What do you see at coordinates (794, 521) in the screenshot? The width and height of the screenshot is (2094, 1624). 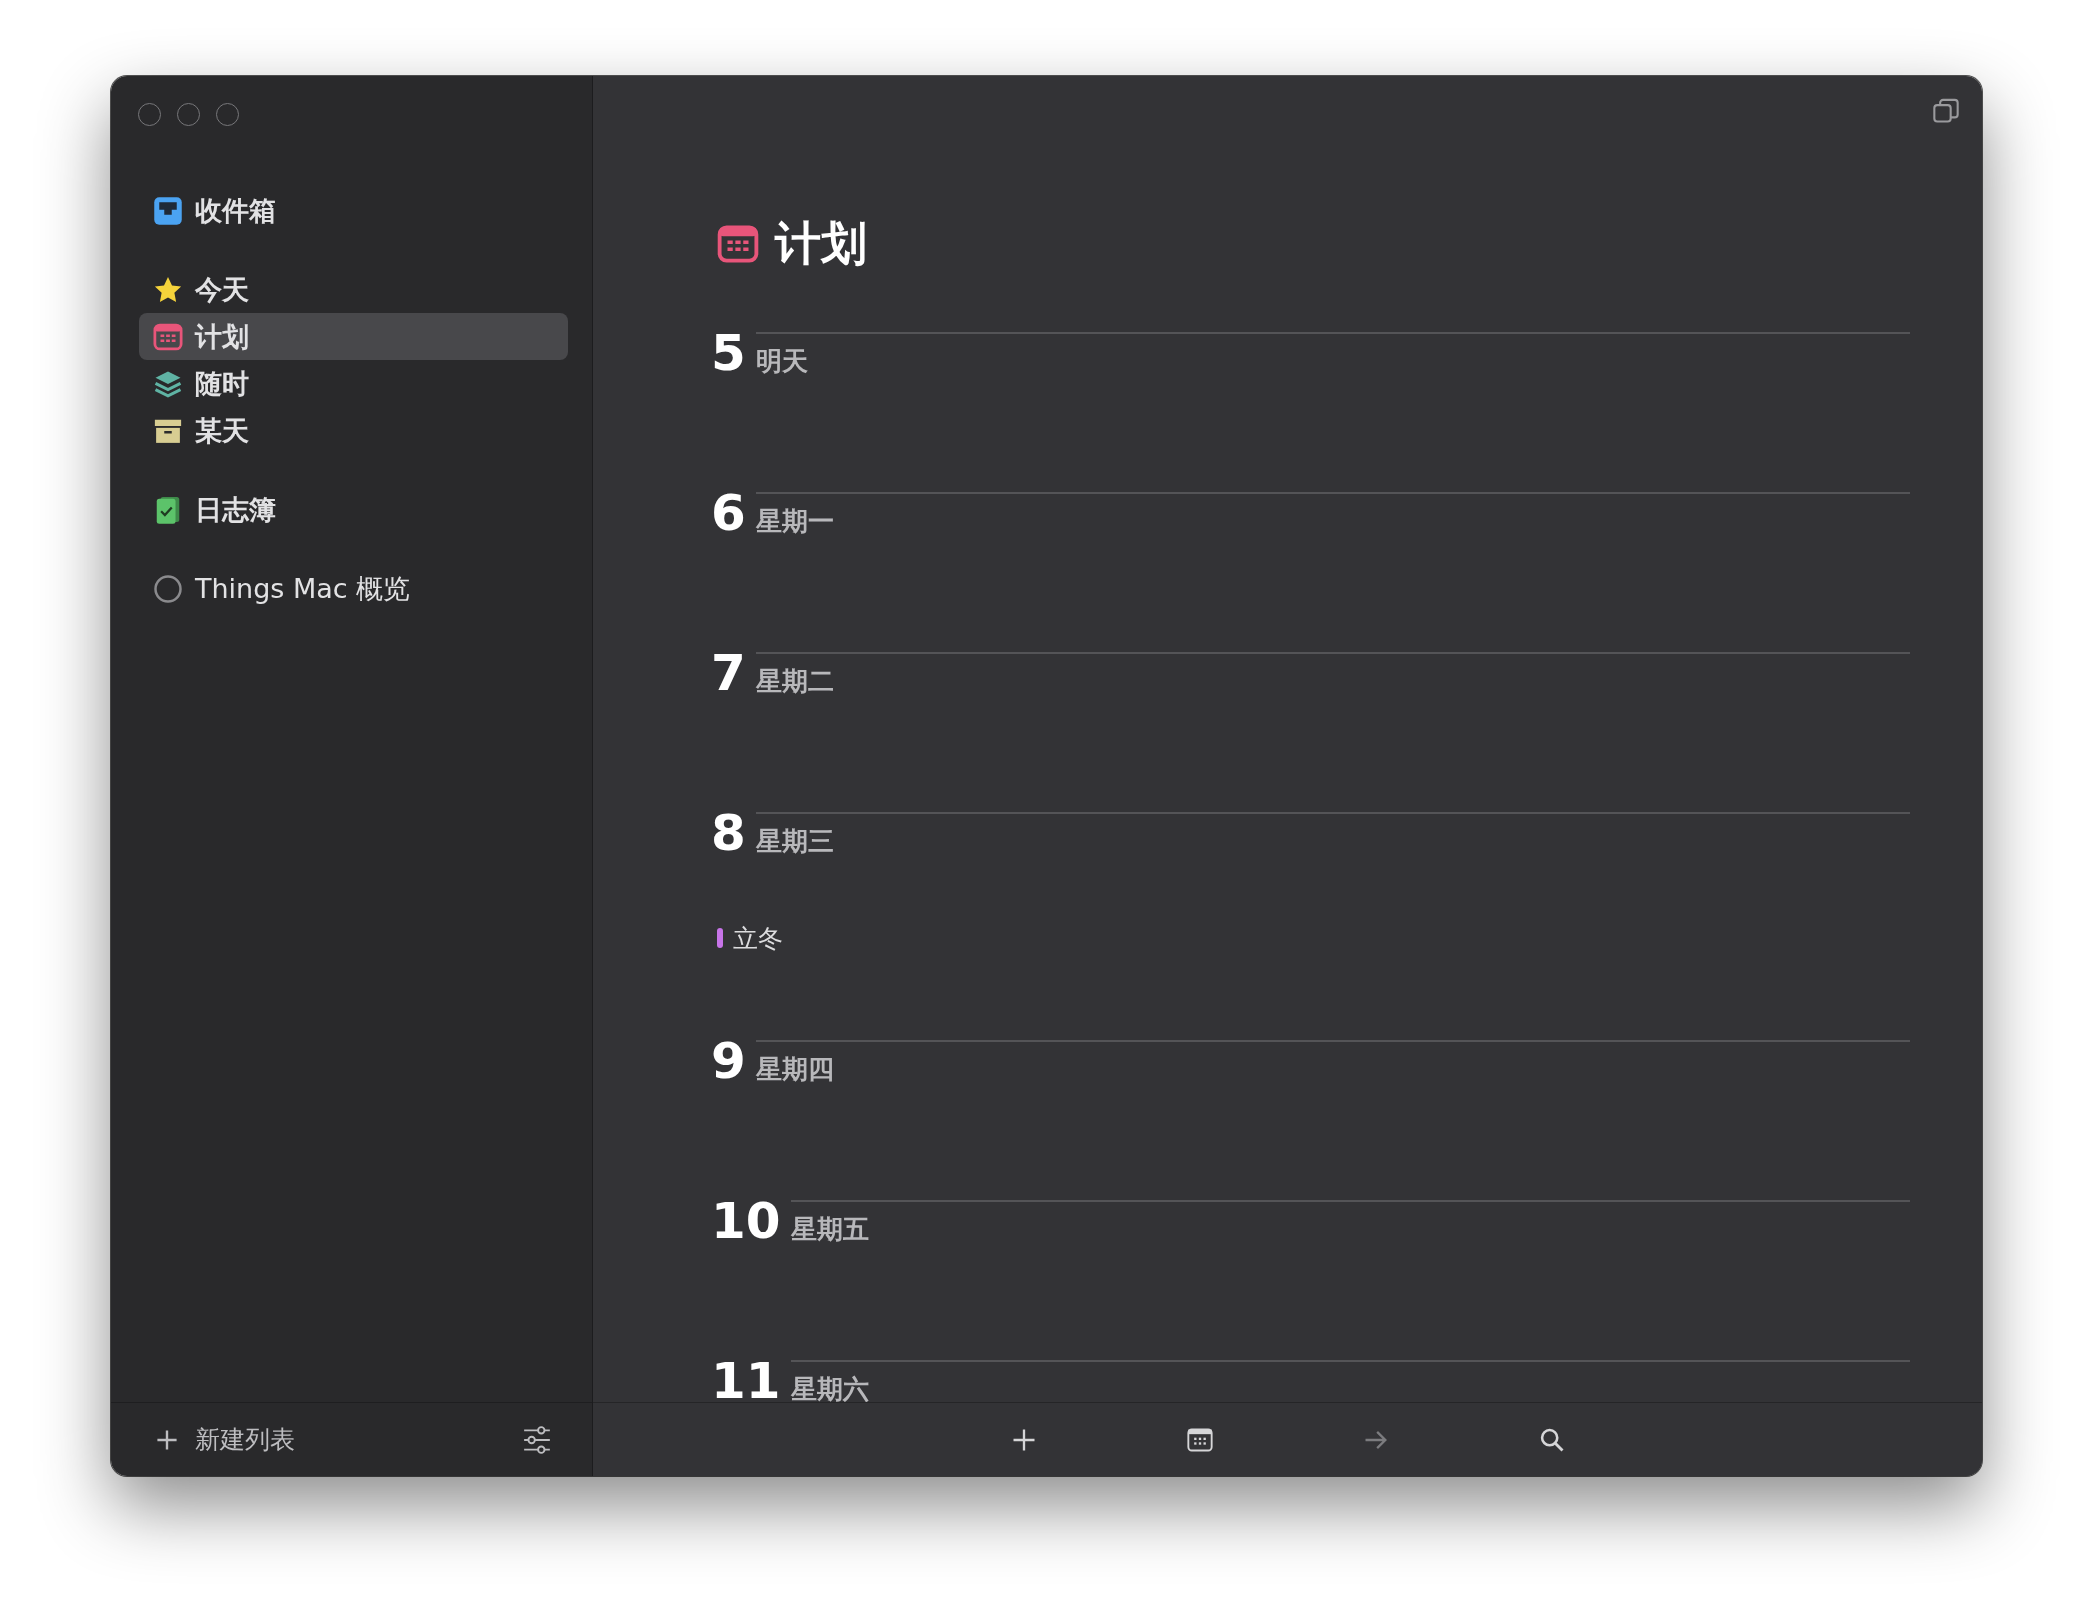 I see `day-name: 星期一` at bounding box center [794, 521].